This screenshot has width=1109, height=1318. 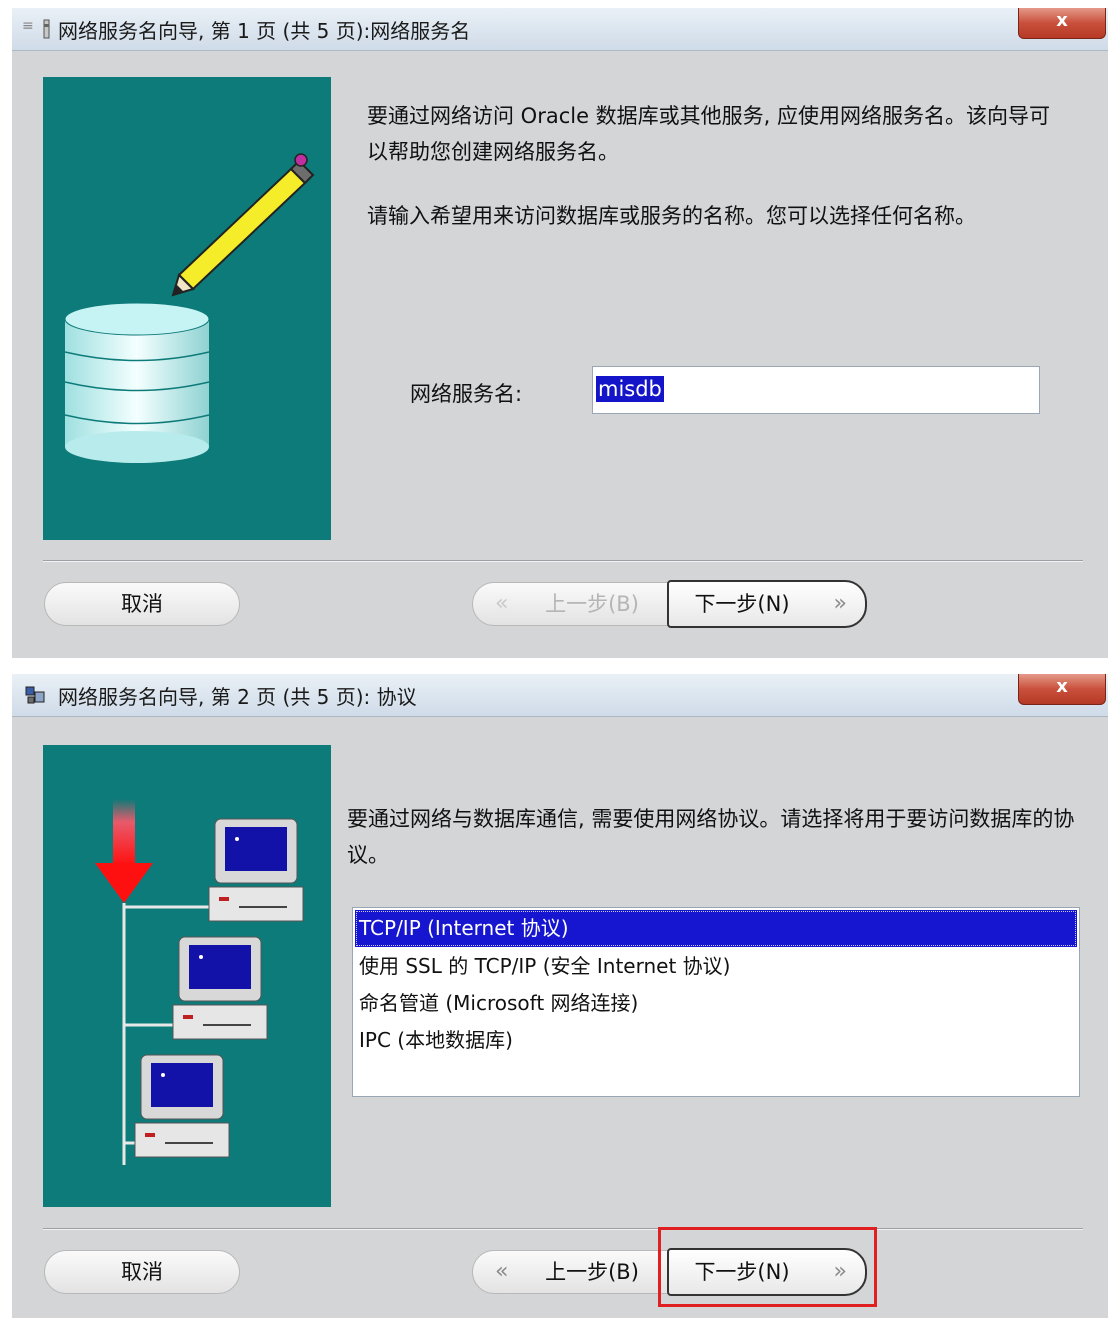 What do you see at coordinates (560, 695) in the screenshot?
I see `title-bar: 网络服务名向导, 第 2 页 (共 5 页): 协议` at bounding box center [560, 695].